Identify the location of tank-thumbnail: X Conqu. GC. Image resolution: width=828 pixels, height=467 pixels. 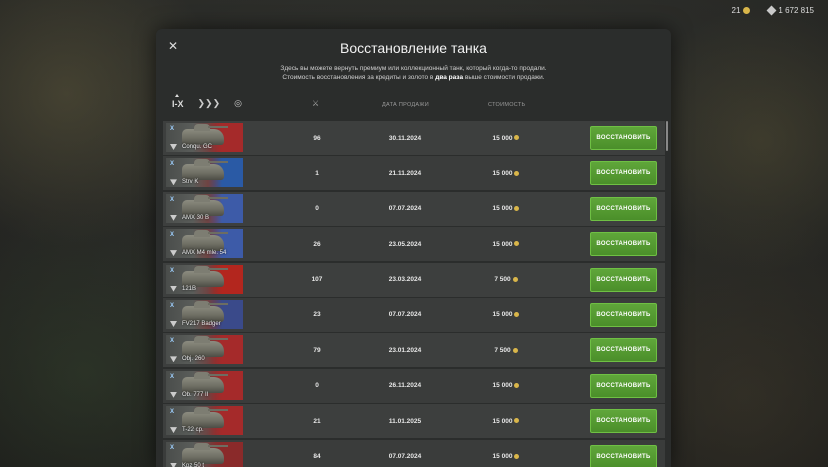
(204, 137).